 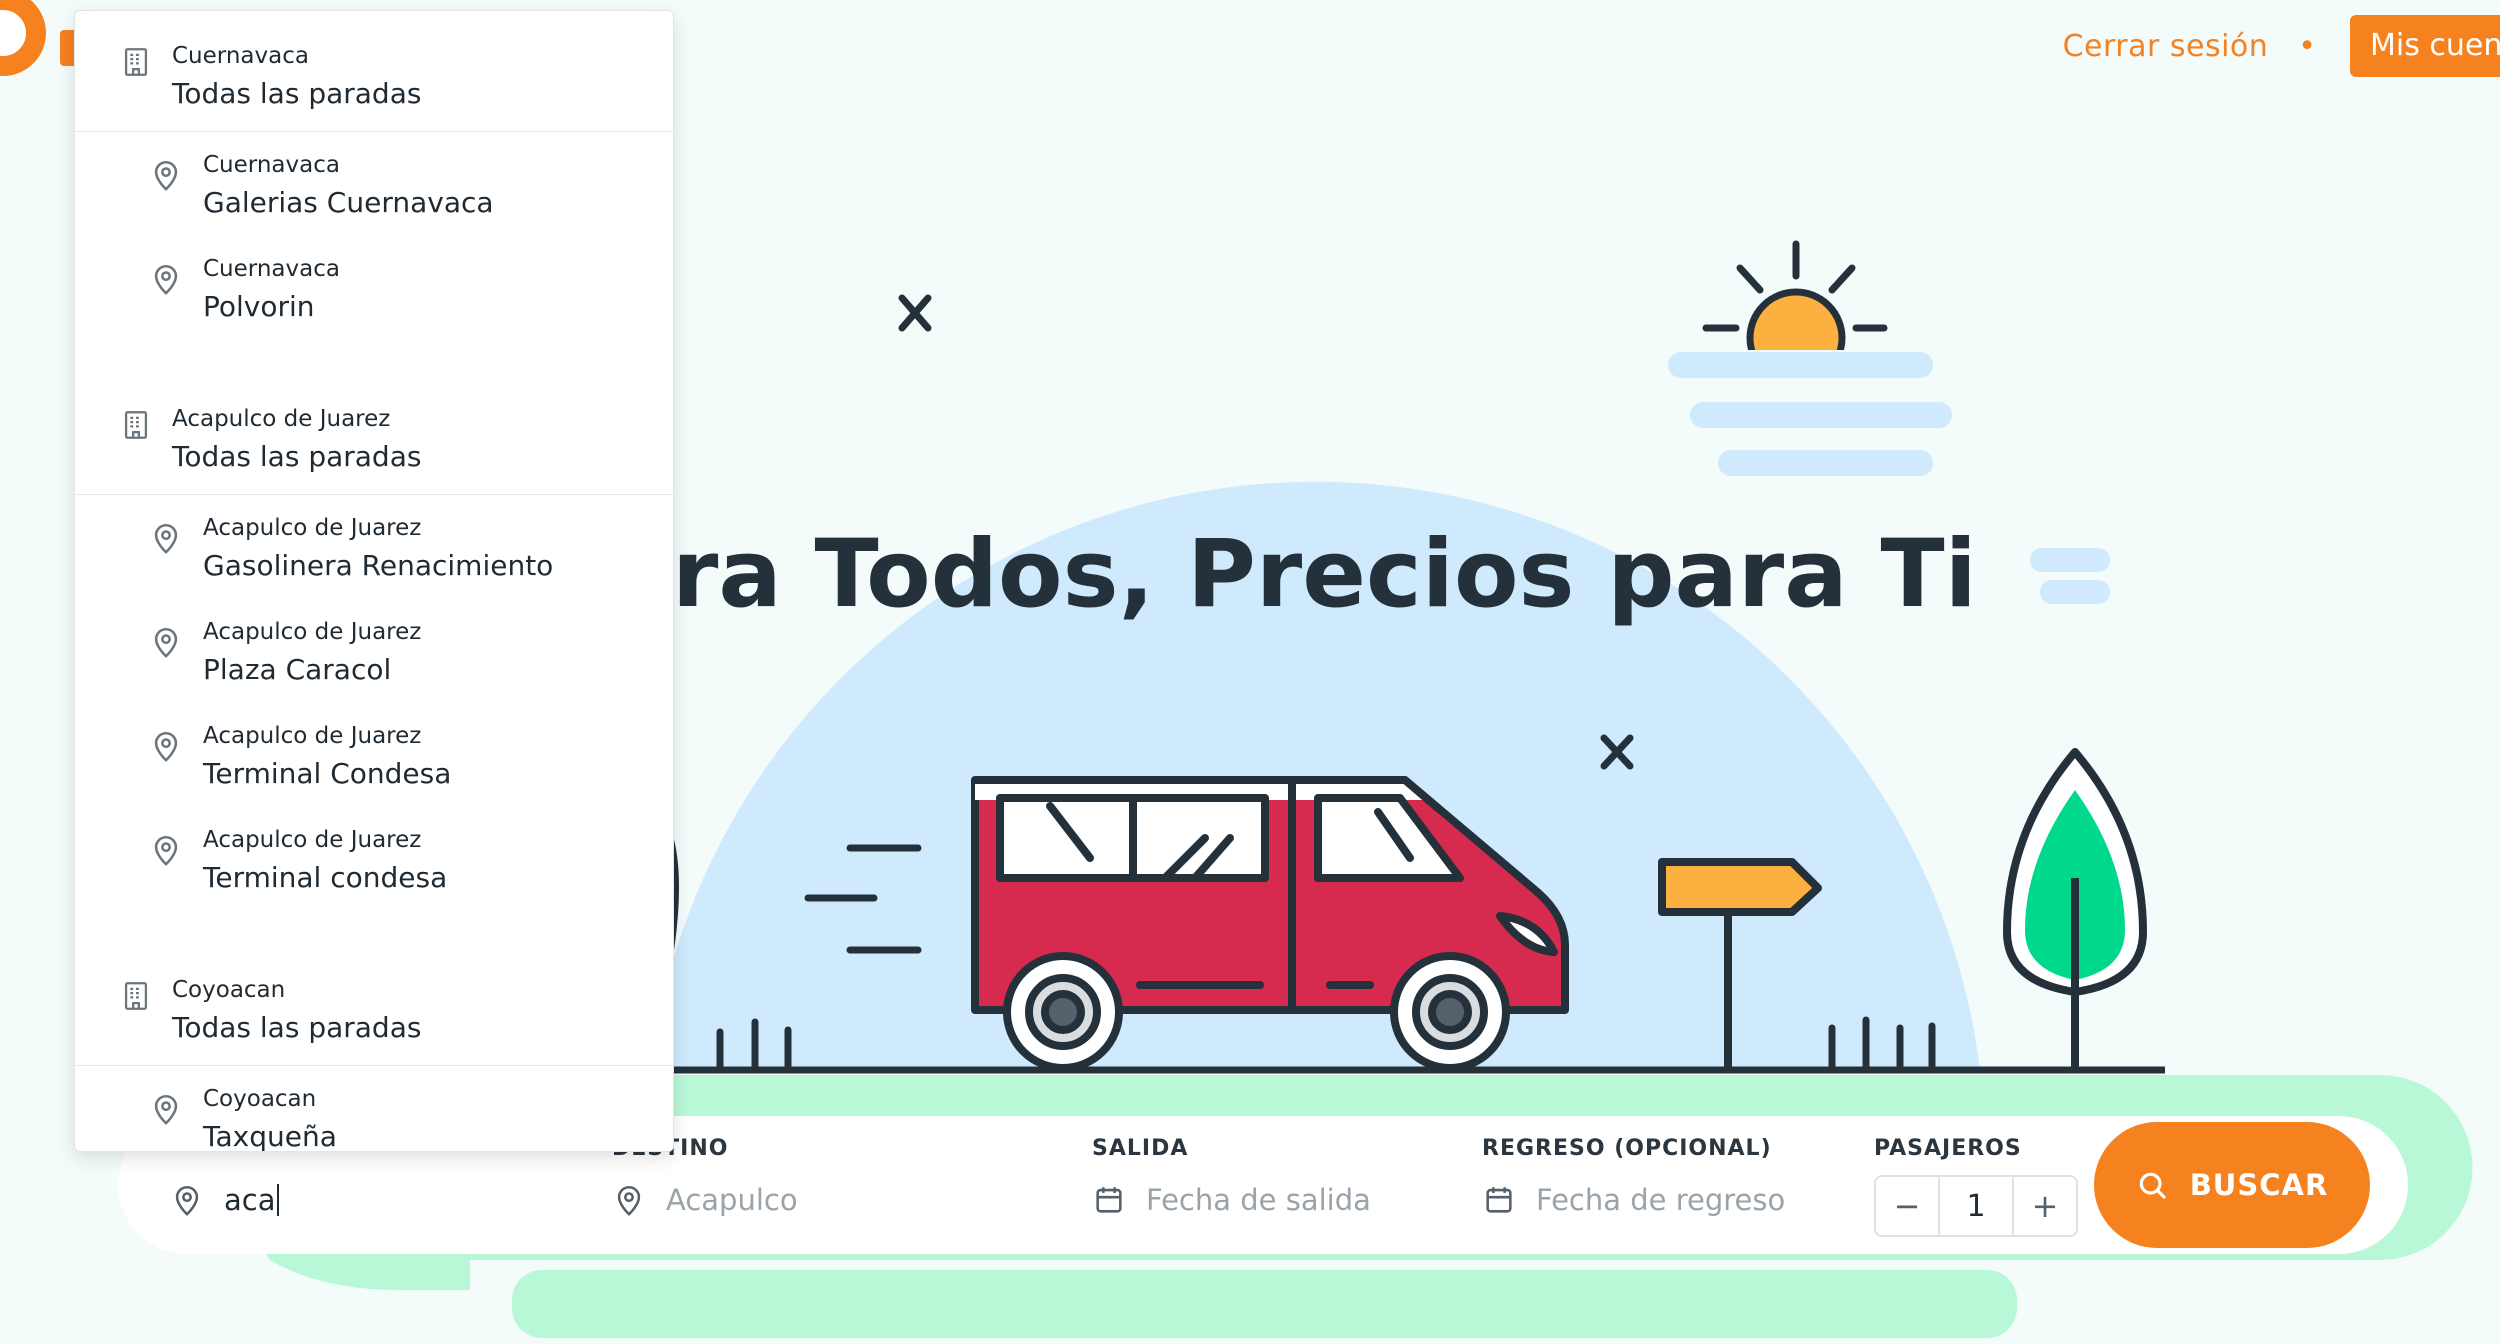 I want to click on suggestion-stop: Cuernavaca Polvorin, so click(x=374, y=288).